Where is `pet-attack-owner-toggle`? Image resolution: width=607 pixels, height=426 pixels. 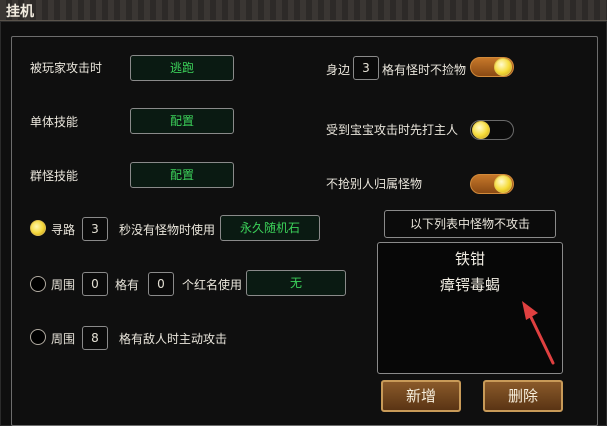 pet-attack-owner-toggle is located at coordinates (492, 130).